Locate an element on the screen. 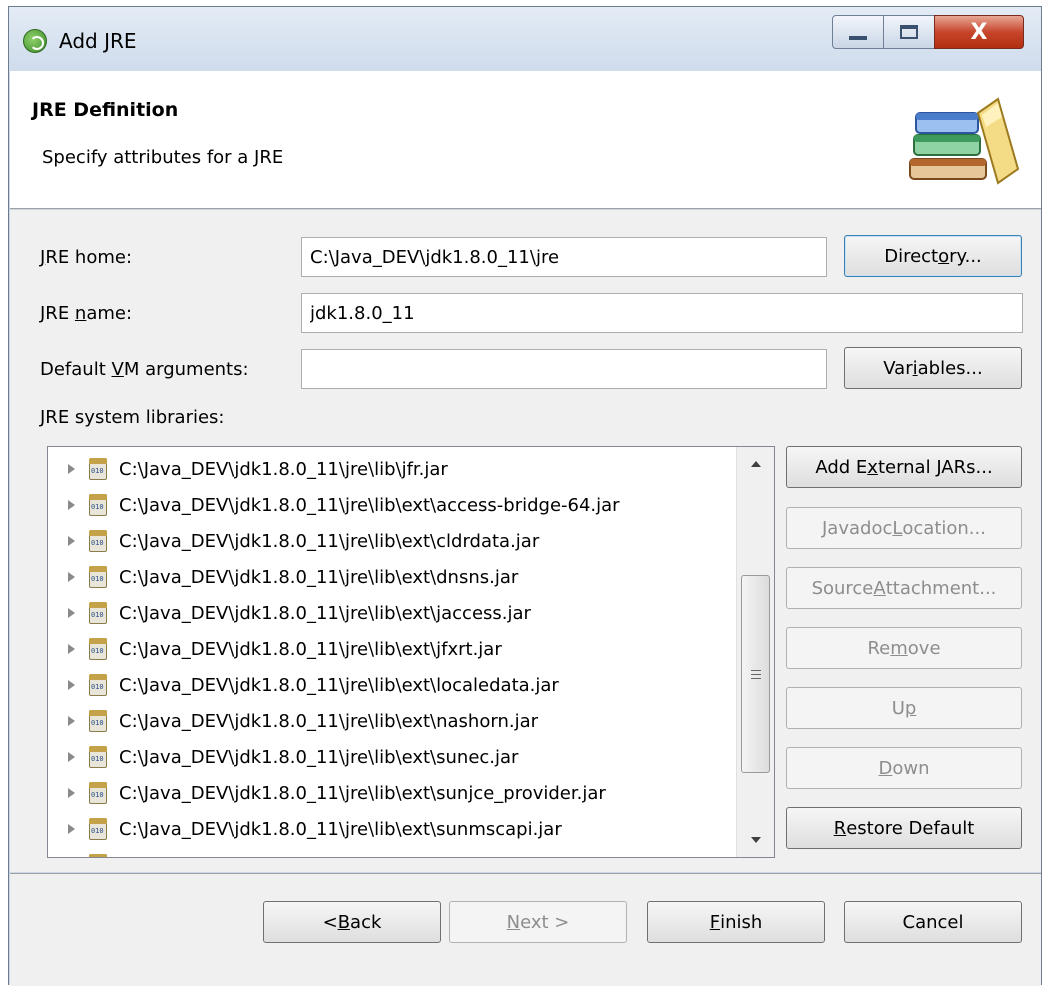  scroll-down-button is located at coordinates (755, 840).